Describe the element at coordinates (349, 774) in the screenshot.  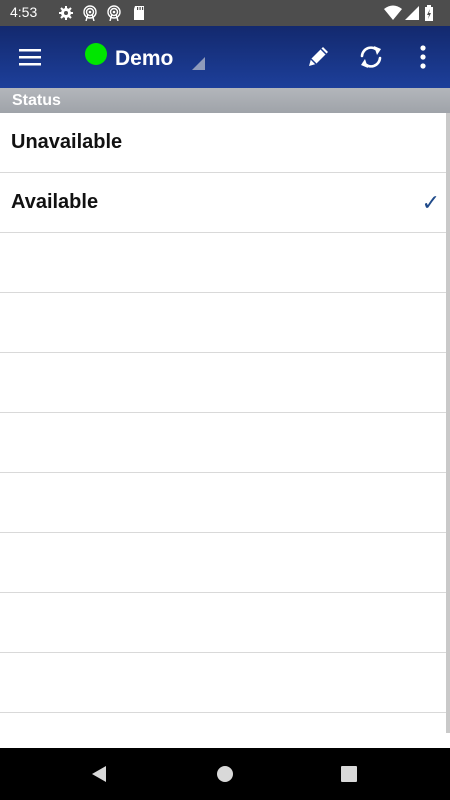
I see `recents-icon` at that location.